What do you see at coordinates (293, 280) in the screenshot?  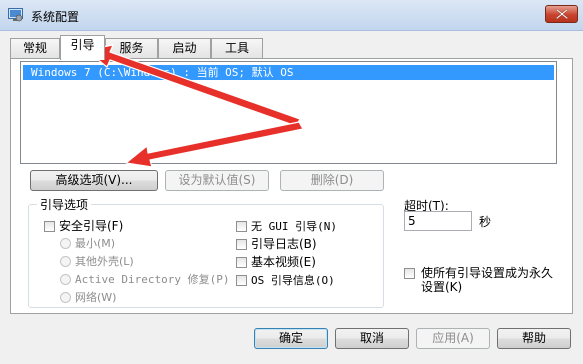 I see `os-boot-info-label: OS 引导信息(O)` at bounding box center [293, 280].